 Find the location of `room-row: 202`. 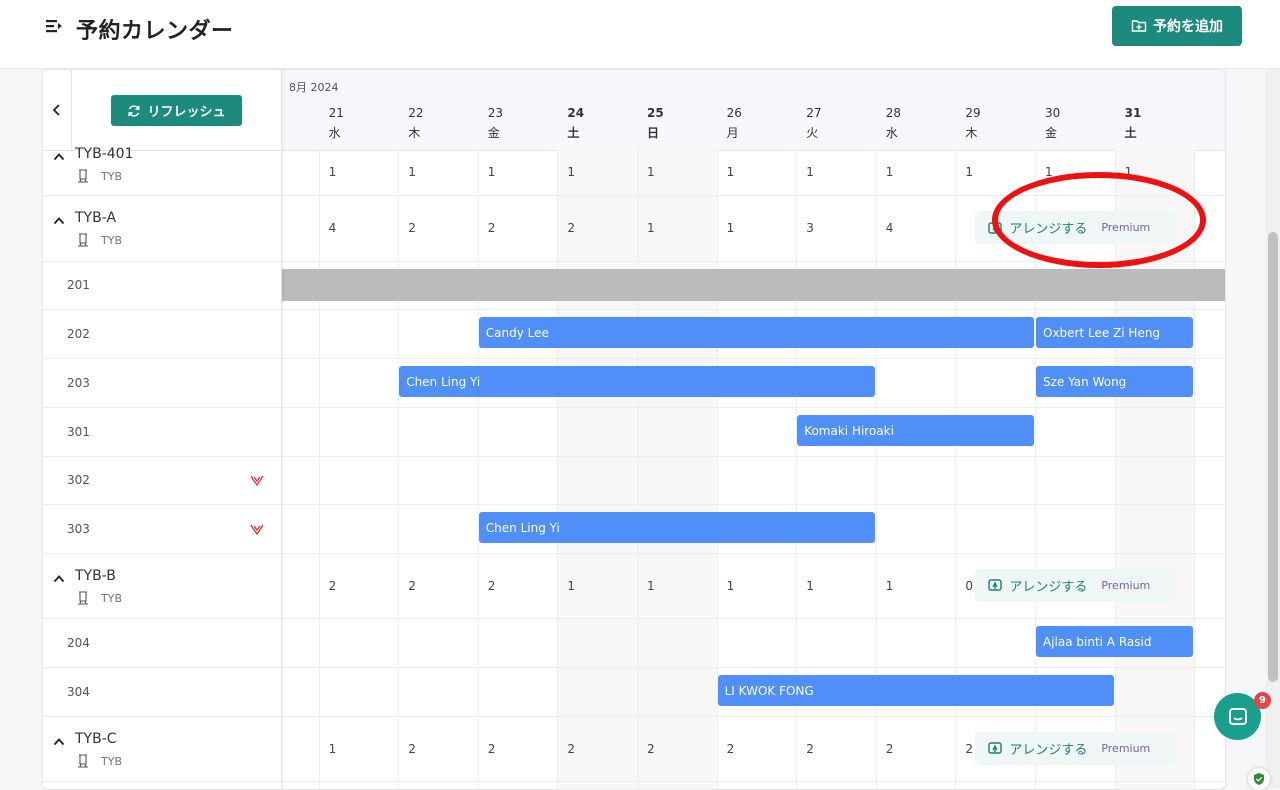

room-row: 202 is located at coordinates (162, 334).